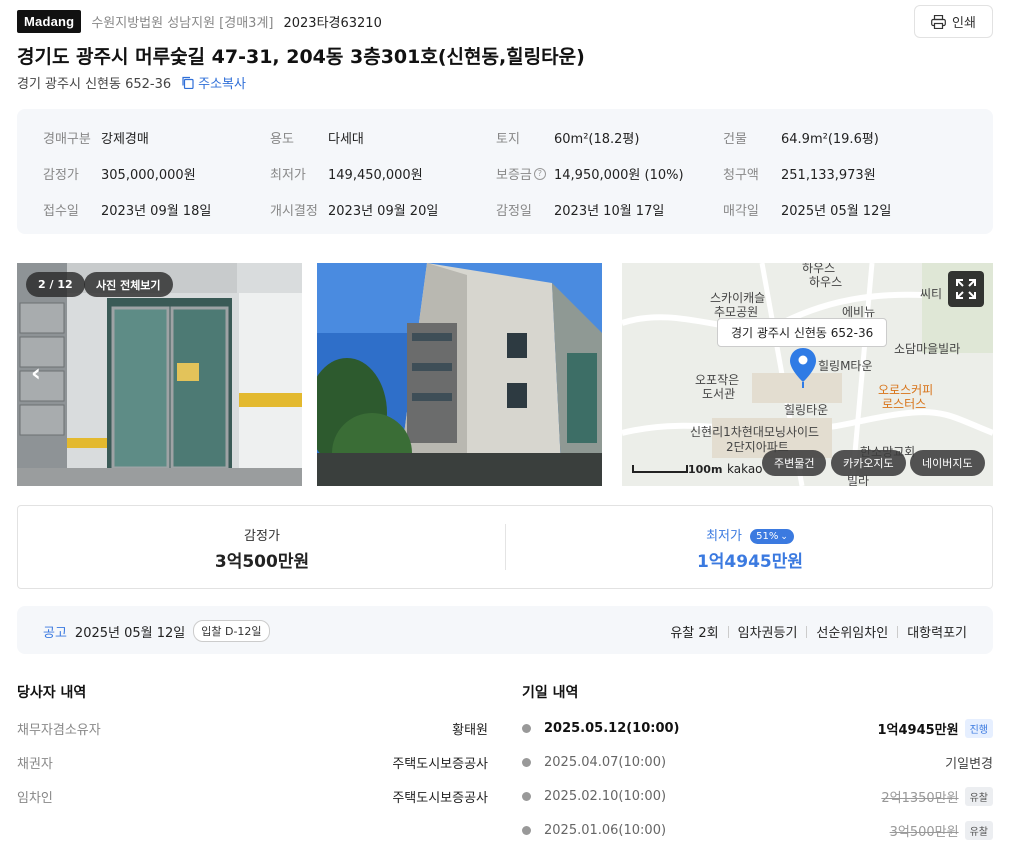 Image resolution: width=1011 pixels, height=848 pixels. I want to click on bid-dday-badge: 입찰 D-12일, so click(231, 631).